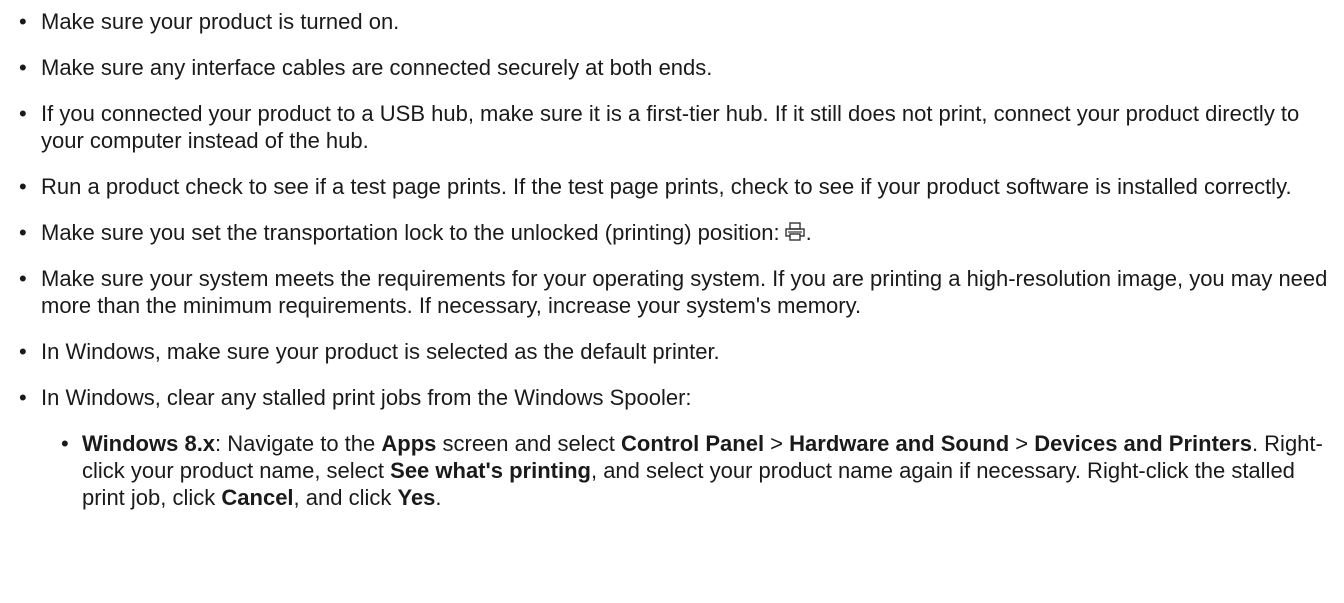 This screenshot has height=603, width=1344. I want to click on sub-text: , and click, so click(345, 497).